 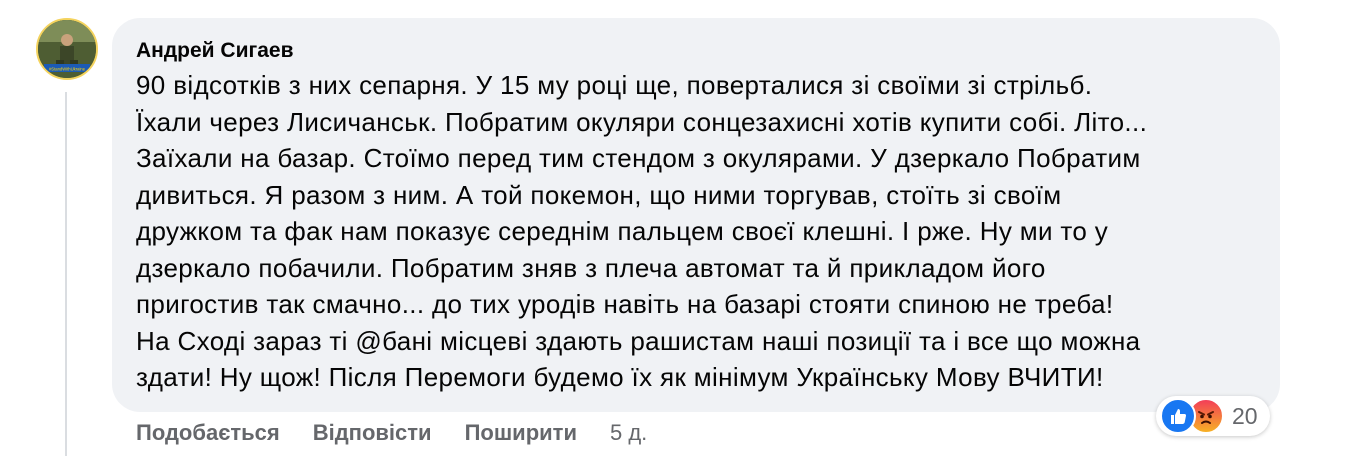 What do you see at coordinates (1178, 416) in the screenshot?
I see `like-icon` at bounding box center [1178, 416].